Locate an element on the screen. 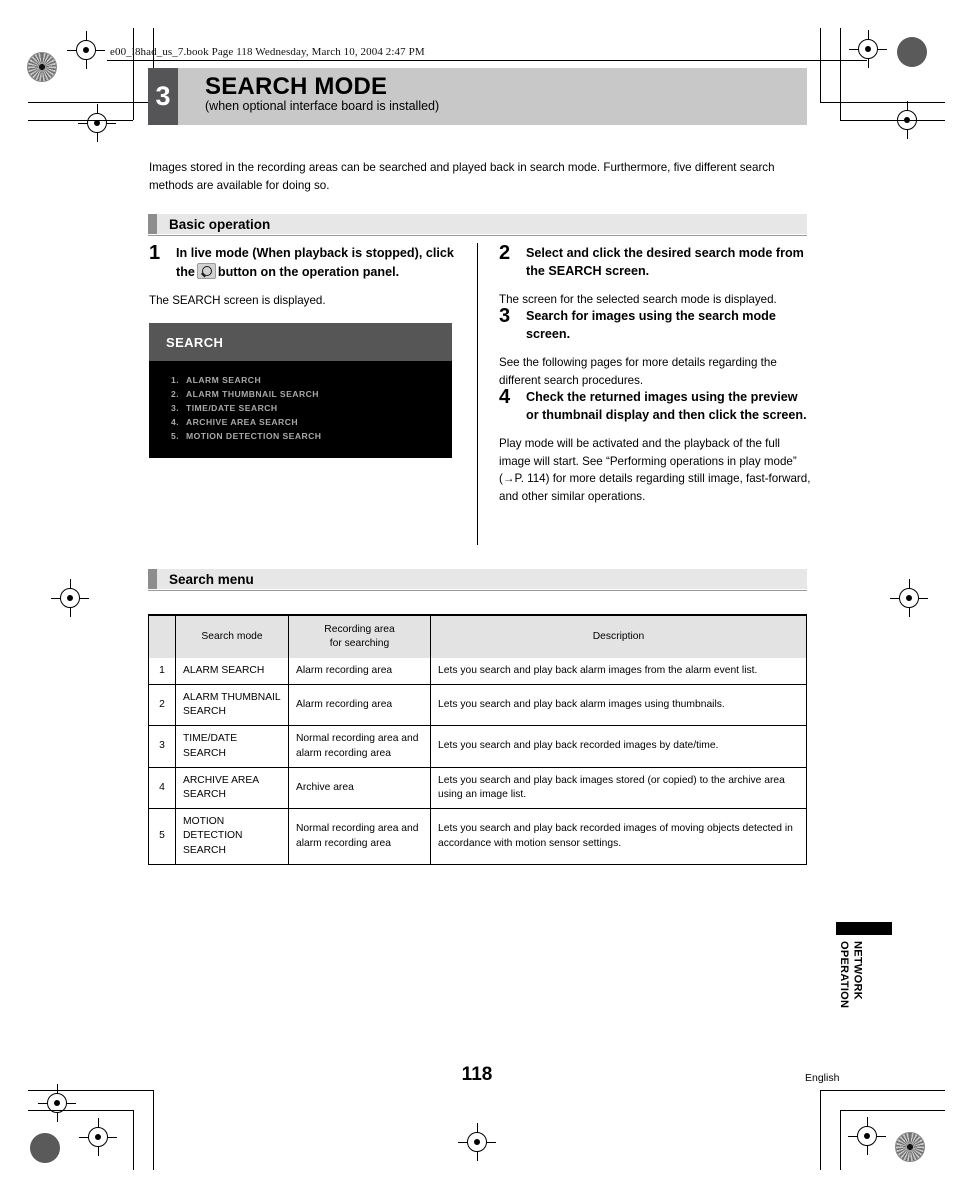  registration-mark-left-middle is located at coordinates (70, 598).